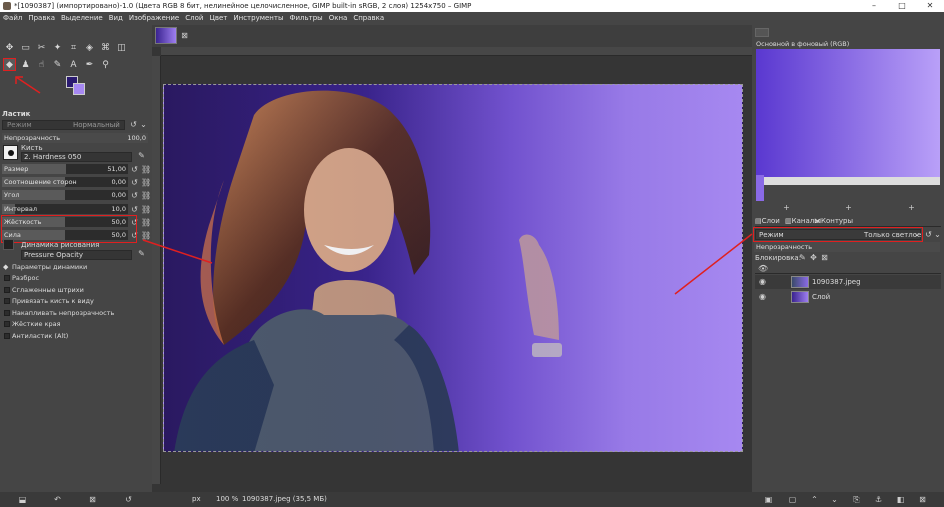  I want to click on maximize-button: □, so click(902, 6).